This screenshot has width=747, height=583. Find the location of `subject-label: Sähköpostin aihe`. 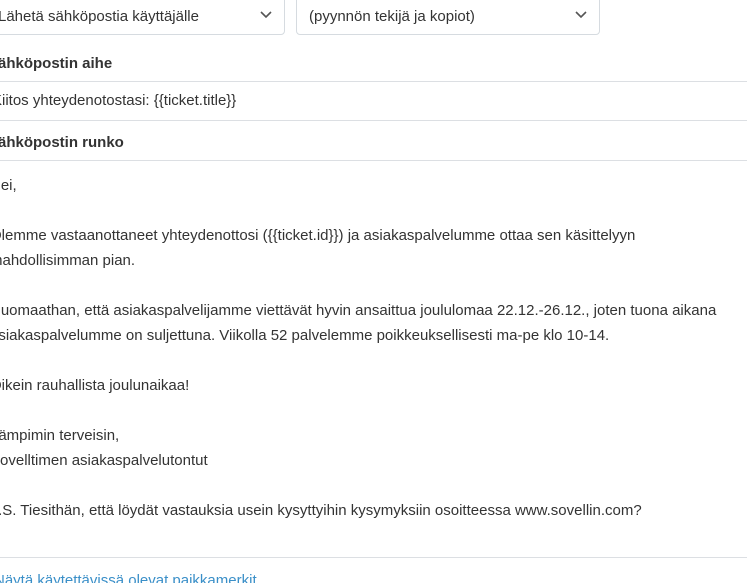

subject-label: Sähköpostin aihe is located at coordinates (56, 63).